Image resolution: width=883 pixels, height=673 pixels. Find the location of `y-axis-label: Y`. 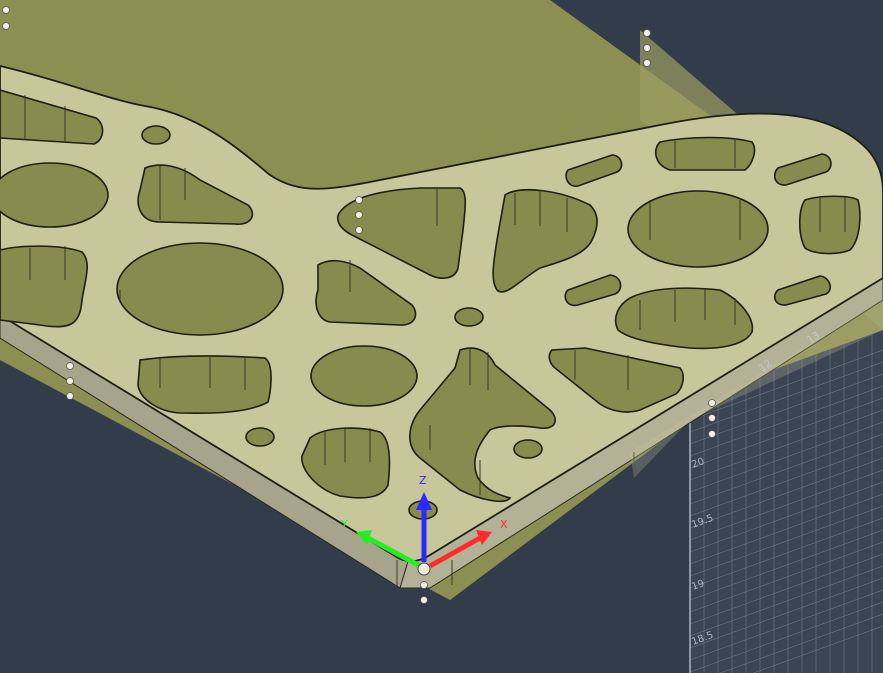

y-axis-label: Y is located at coordinates (344, 524).